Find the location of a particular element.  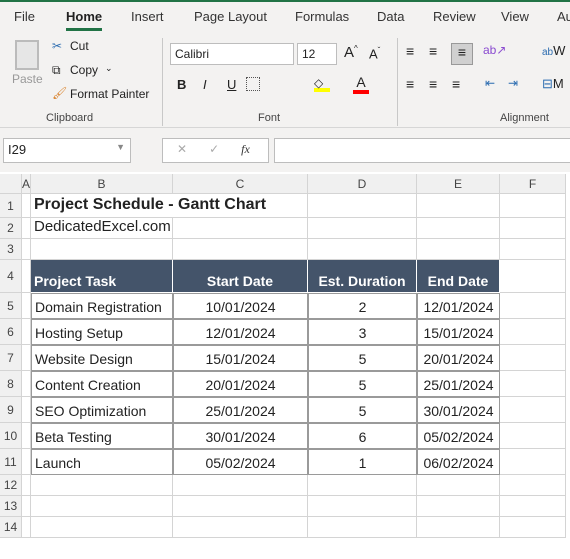

table-cell: 30/01/2024 is located at coordinates (240, 436).